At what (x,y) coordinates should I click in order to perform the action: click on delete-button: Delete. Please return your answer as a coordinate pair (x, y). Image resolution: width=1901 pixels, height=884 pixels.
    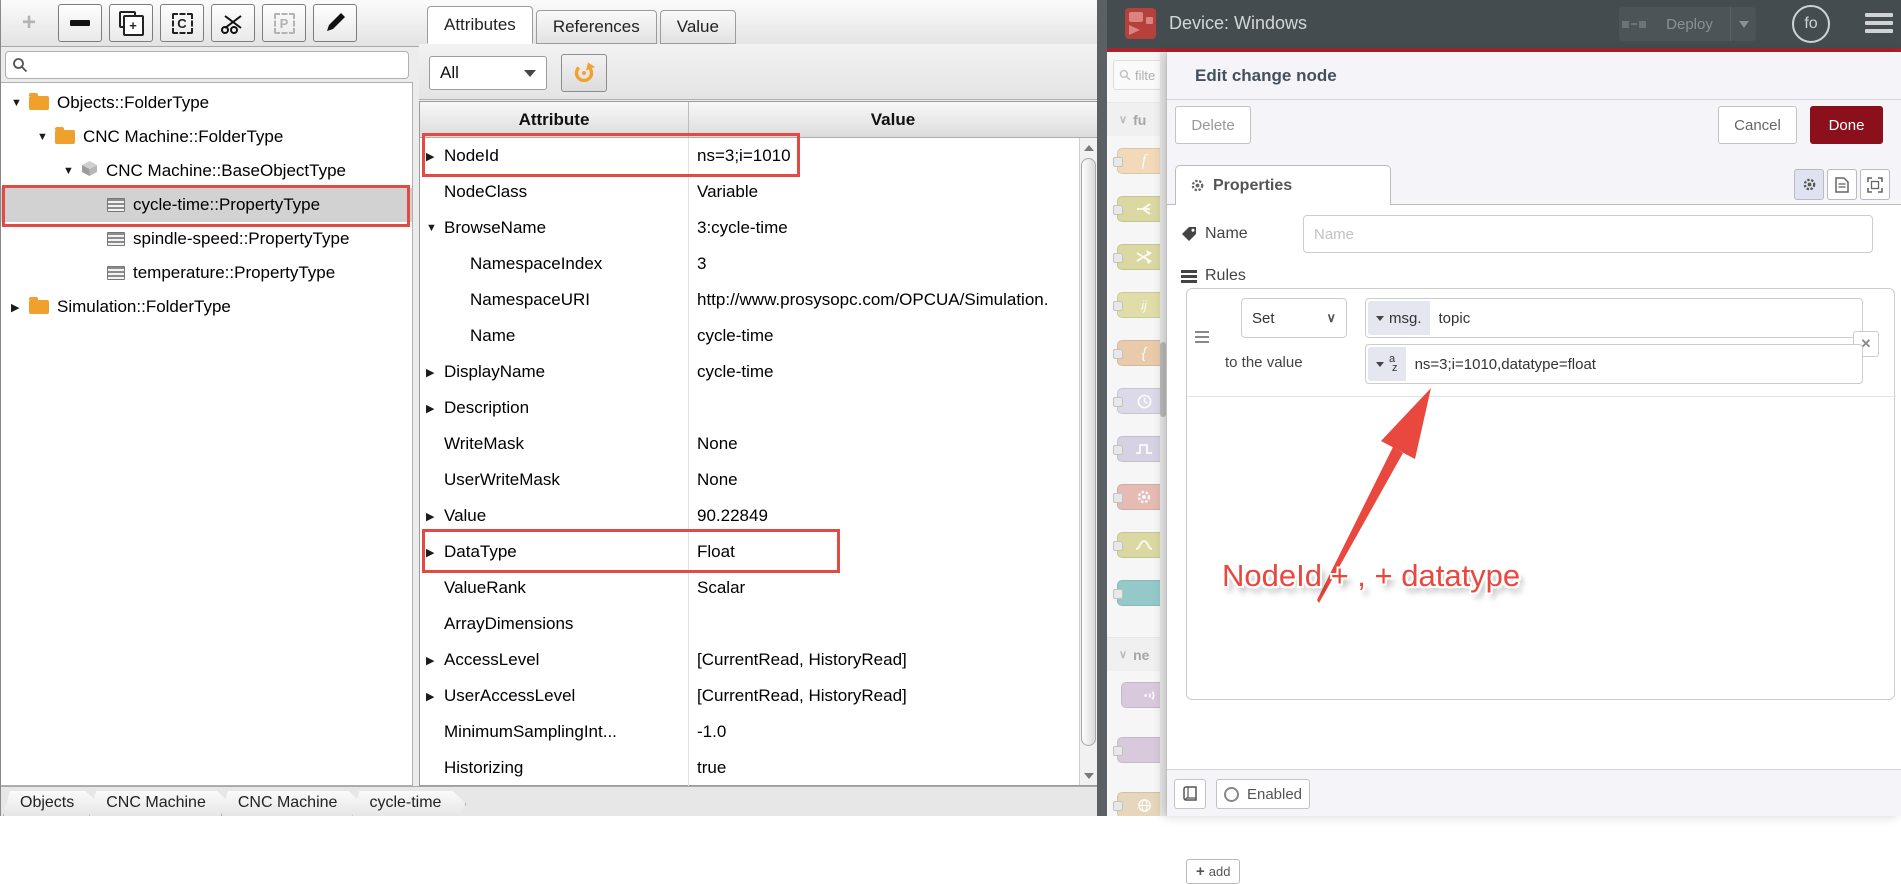
    Looking at the image, I should click on (1213, 125).